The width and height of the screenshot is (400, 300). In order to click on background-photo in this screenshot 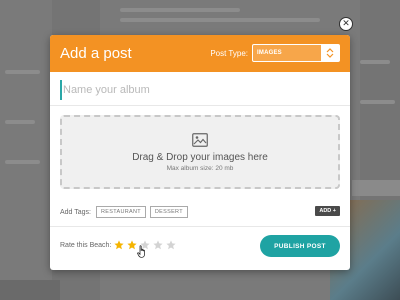, I will do `click(30, 290)`.